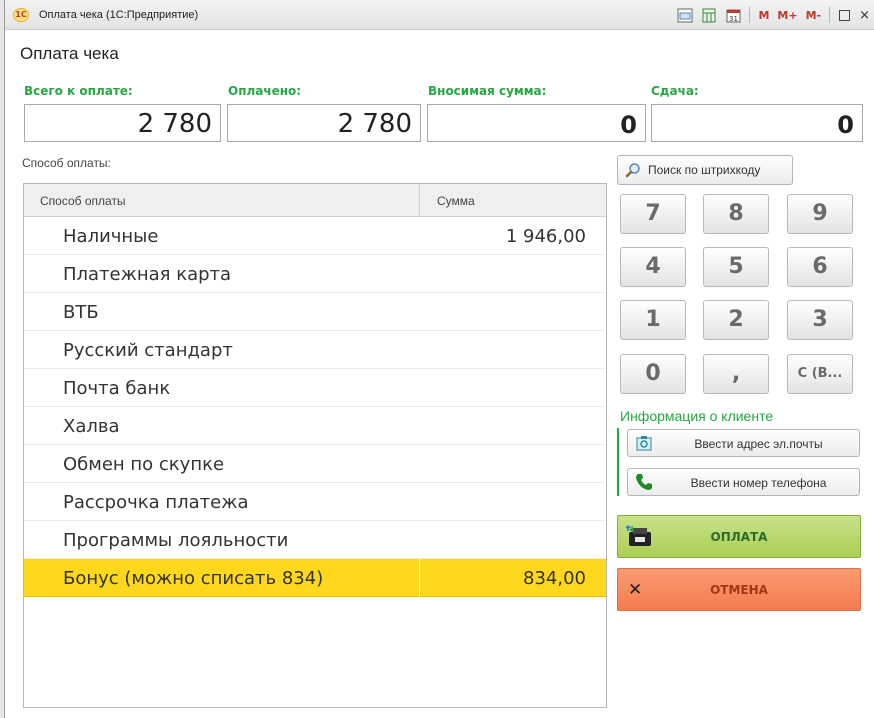 The height and width of the screenshot is (718, 874). What do you see at coordinates (148, 350) in the screenshot?
I see `row-method-name: Русский стандарт` at bounding box center [148, 350].